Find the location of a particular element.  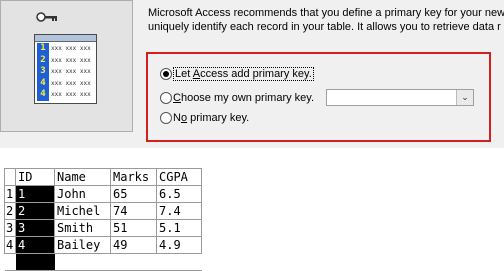

row-selector-header is located at coordinates (10, 177).